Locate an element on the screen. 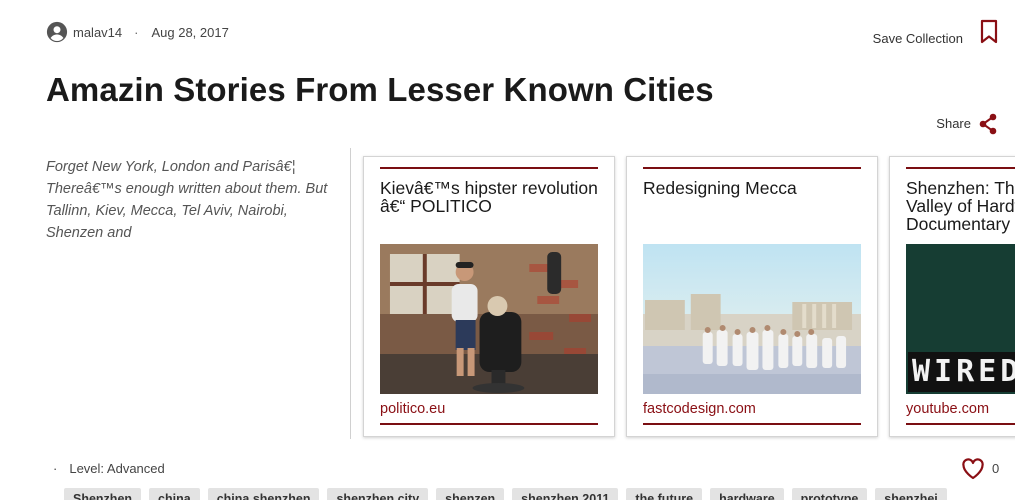  tag: china is located at coordinates (174, 494).